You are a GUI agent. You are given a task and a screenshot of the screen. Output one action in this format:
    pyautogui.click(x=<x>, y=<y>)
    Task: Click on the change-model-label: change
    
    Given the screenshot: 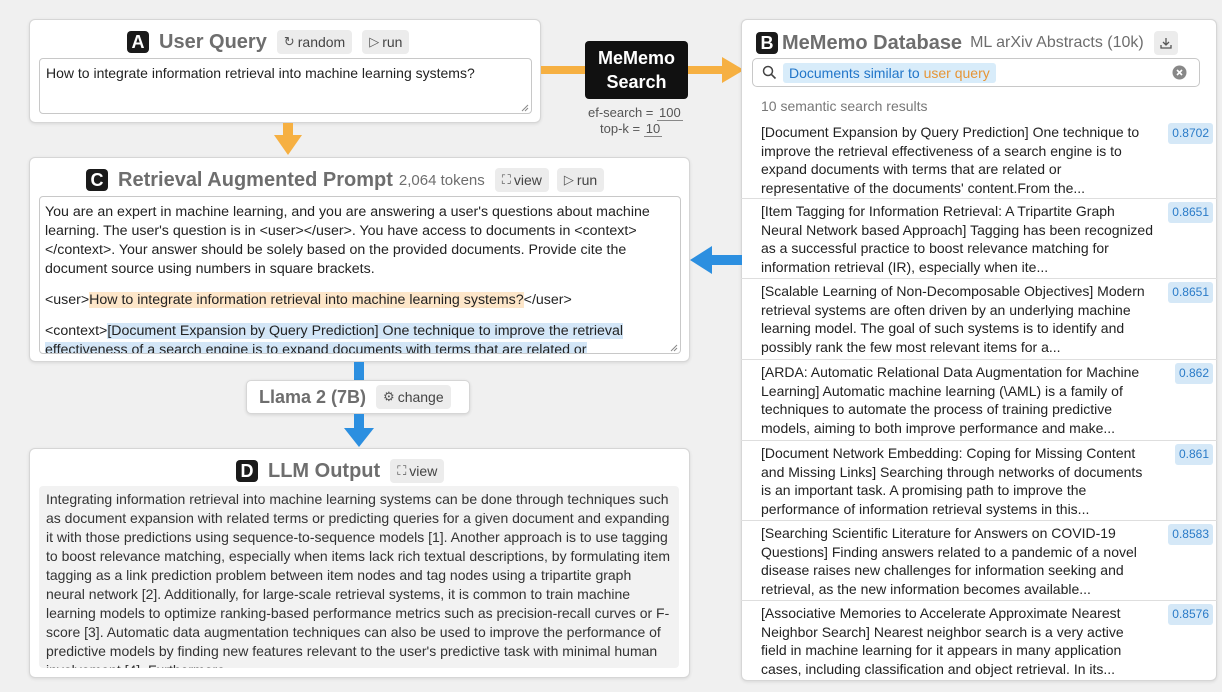 What is the action you would take?
    pyautogui.click(x=420, y=397)
    